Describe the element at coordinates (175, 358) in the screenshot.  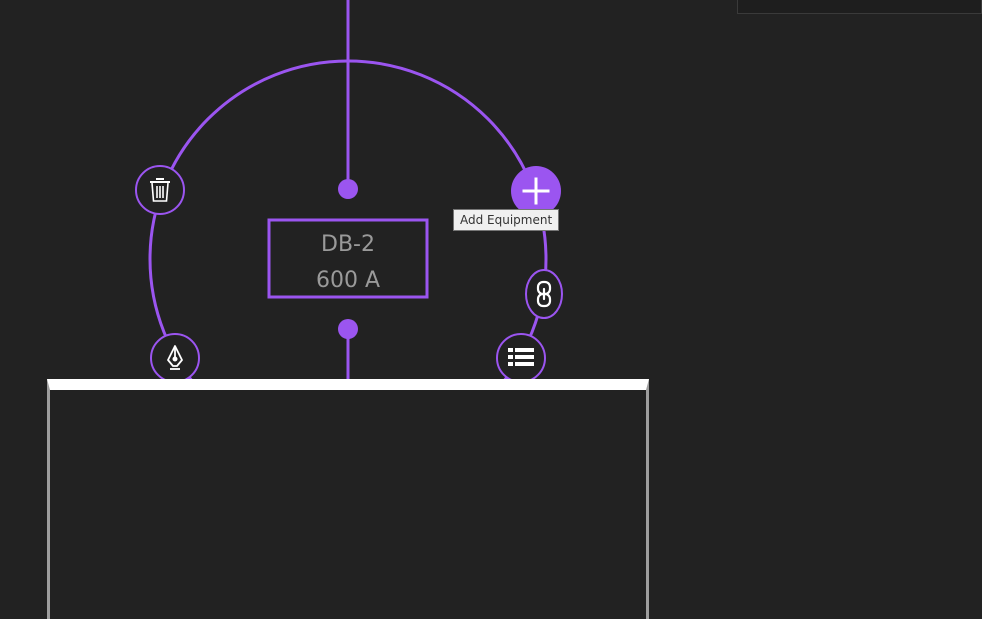
I see `edit-button` at that location.